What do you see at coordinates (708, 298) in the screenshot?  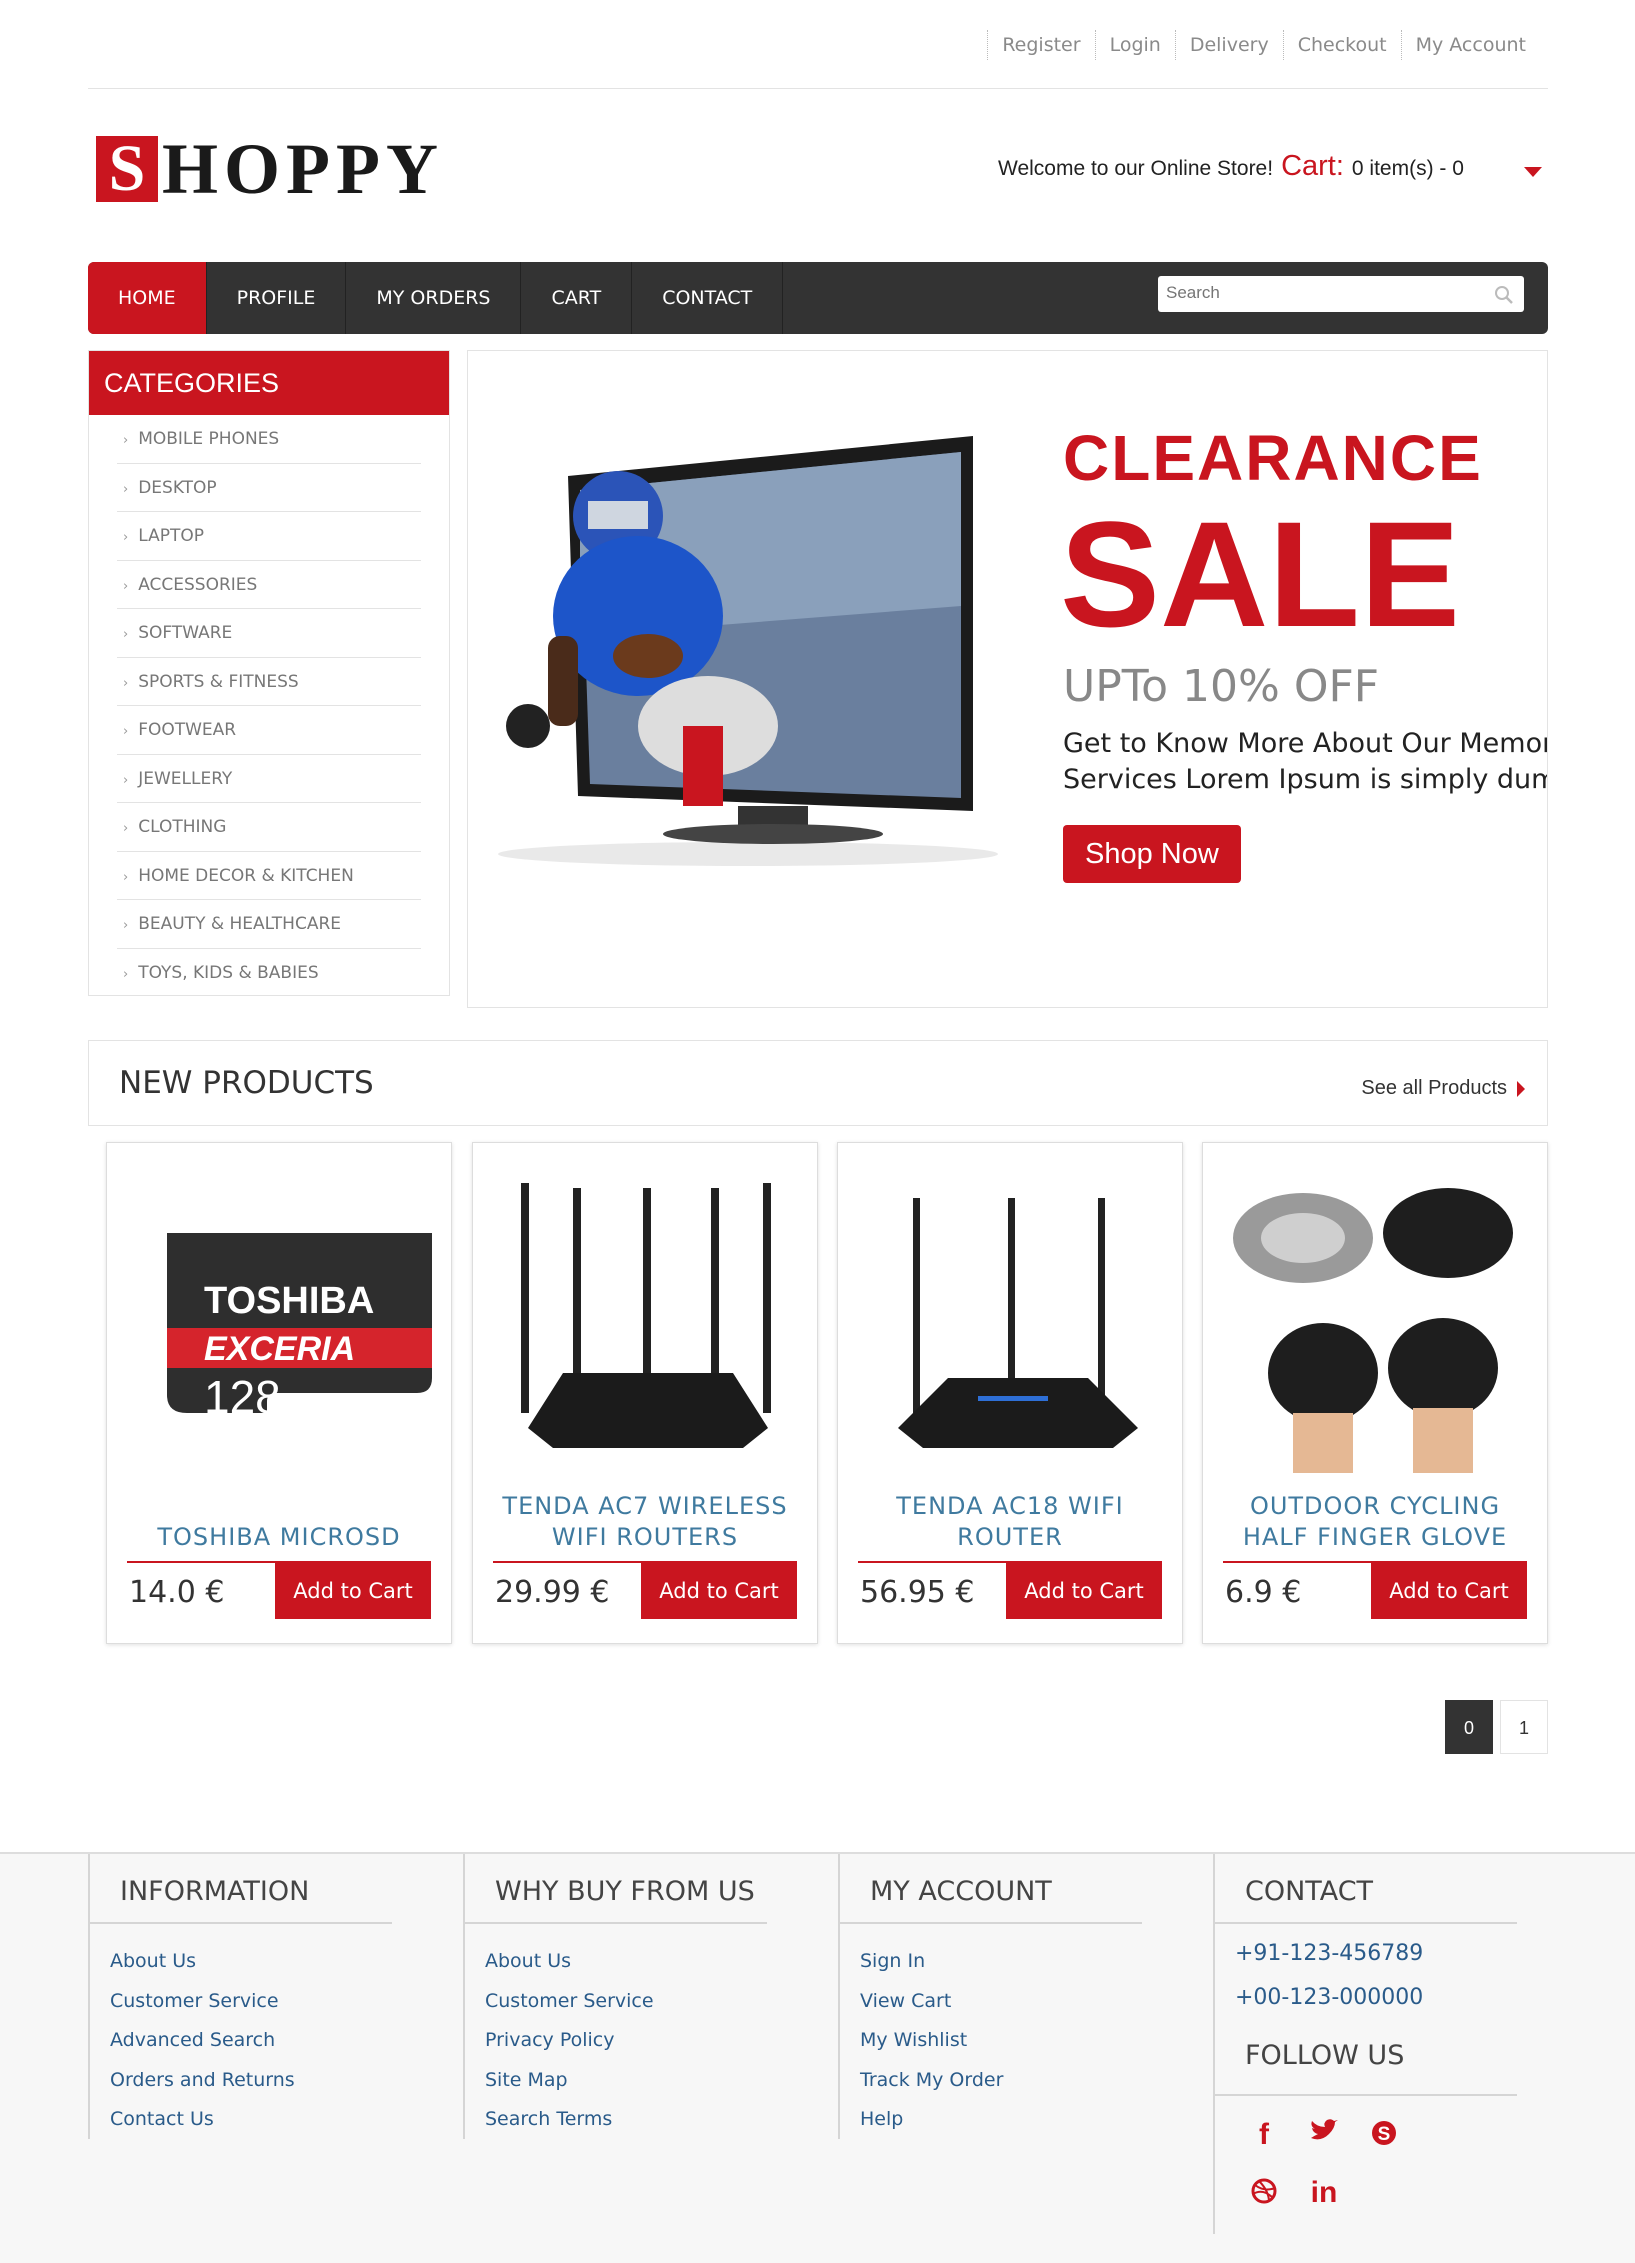 I see `nav-contact: CONTACT` at bounding box center [708, 298].